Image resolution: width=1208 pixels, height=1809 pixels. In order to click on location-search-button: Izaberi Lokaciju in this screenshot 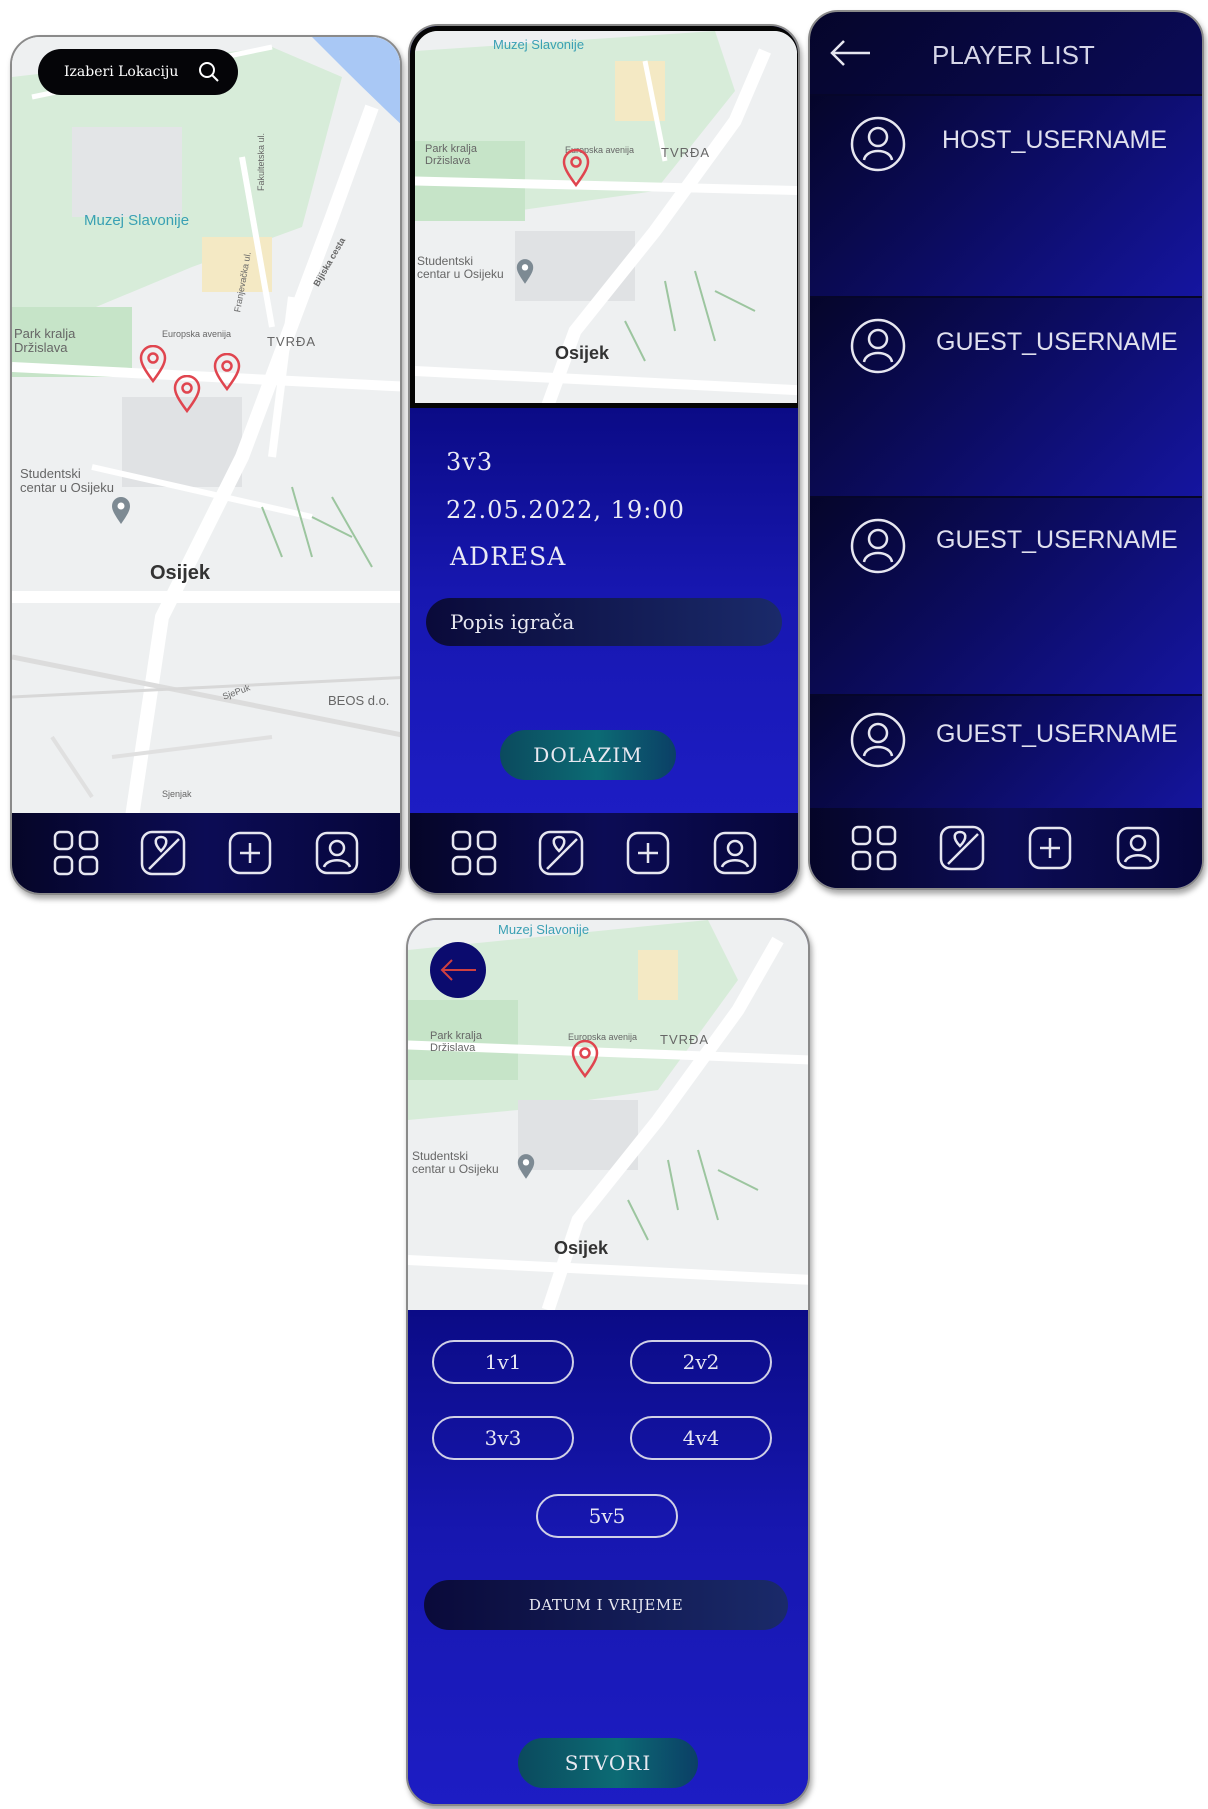, I will do `click(138, 72)`.